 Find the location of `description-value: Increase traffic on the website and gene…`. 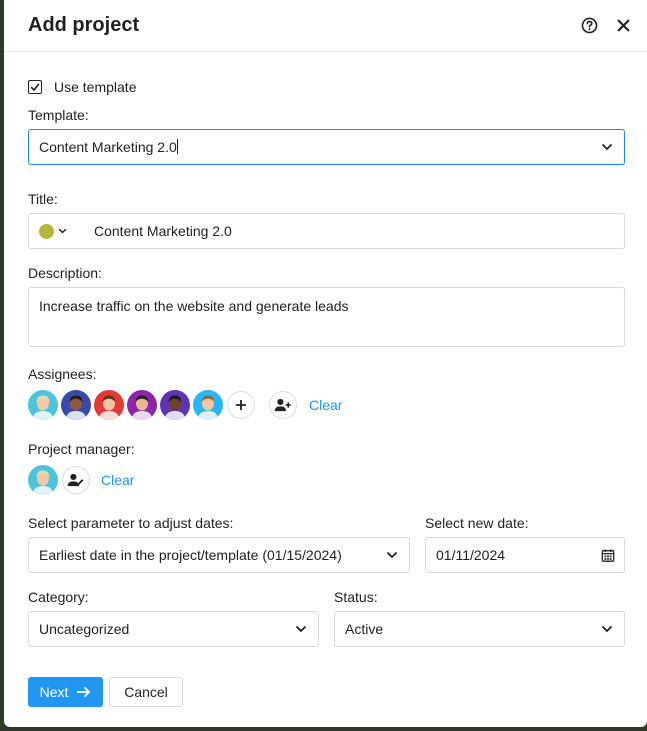

description-value: Increase traffic on the website and gene… is located at coordinates (194, 306).